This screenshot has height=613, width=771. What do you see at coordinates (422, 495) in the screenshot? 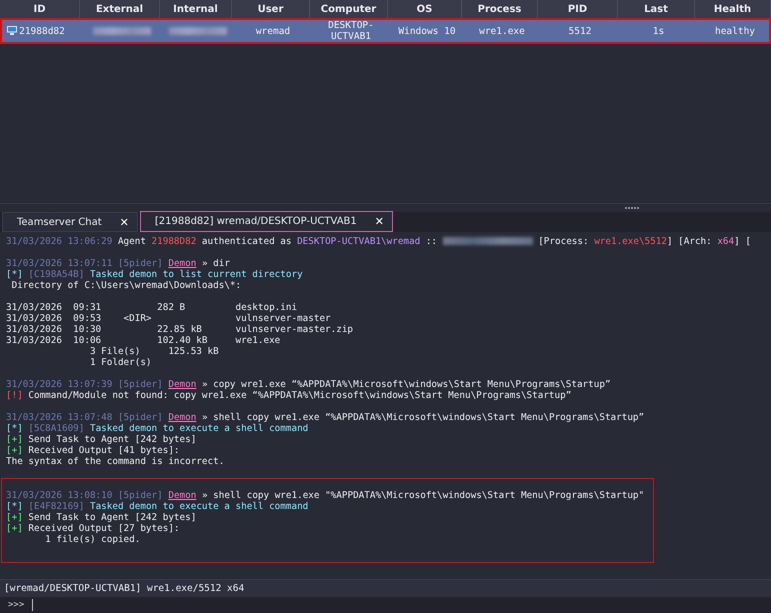
I see `console-text: » shell copy wre1.exe "%APPDATA%\Microsoft\windows\Start Menu\Programs\Startup"` at bounding box center [422, 495].